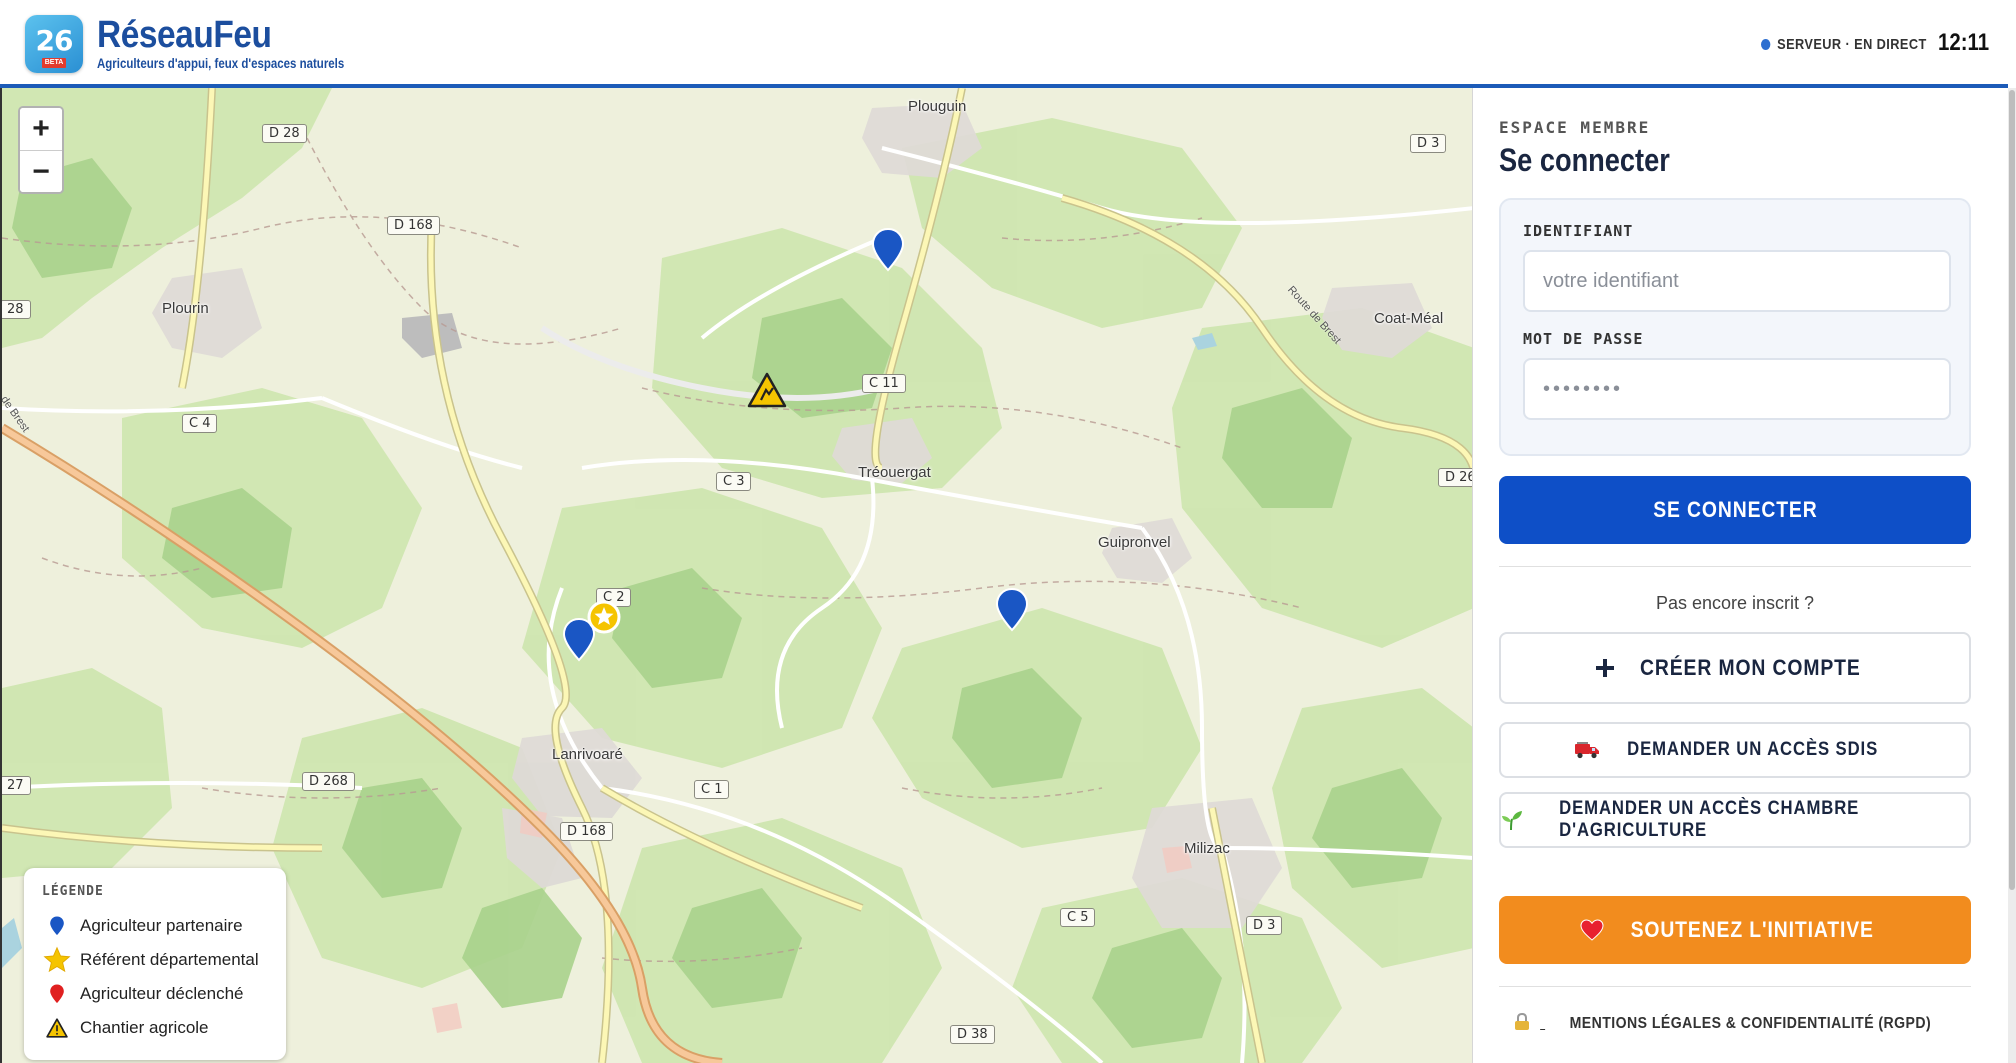 The image size is (2016, 1063). Describe the element at coordinates (1753, 749) in the screenshot. I see `request-sdis-access-label: DEMANDER UN ACCÈS SDIS` at that location.